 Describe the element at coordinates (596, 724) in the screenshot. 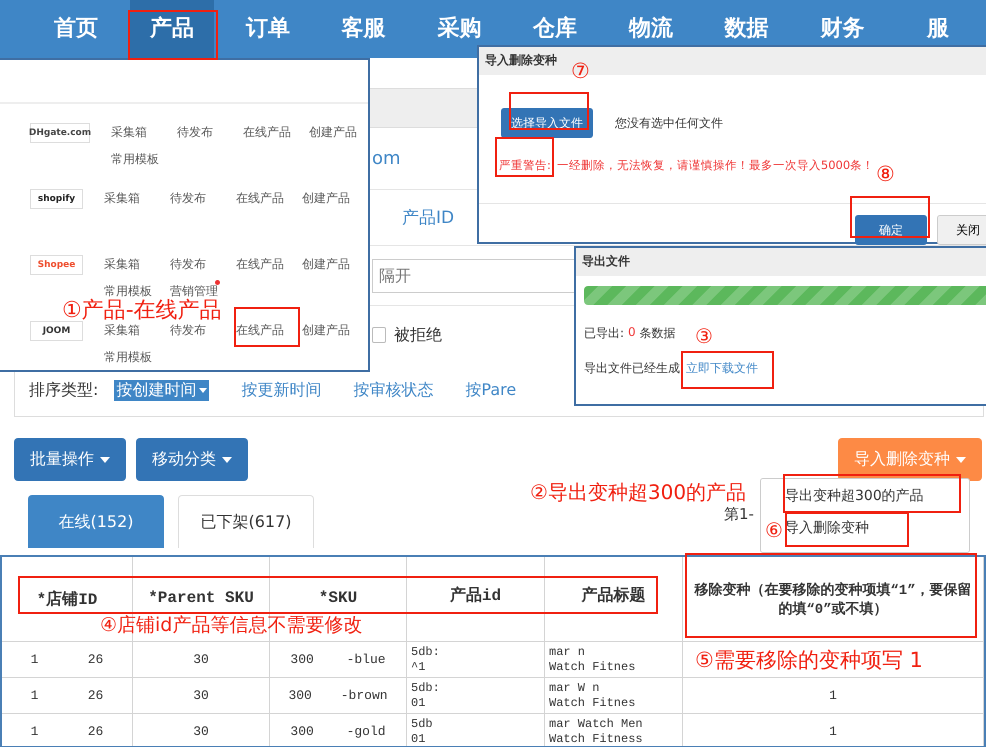

I see `table-cell: mar Watch Men` at that location.